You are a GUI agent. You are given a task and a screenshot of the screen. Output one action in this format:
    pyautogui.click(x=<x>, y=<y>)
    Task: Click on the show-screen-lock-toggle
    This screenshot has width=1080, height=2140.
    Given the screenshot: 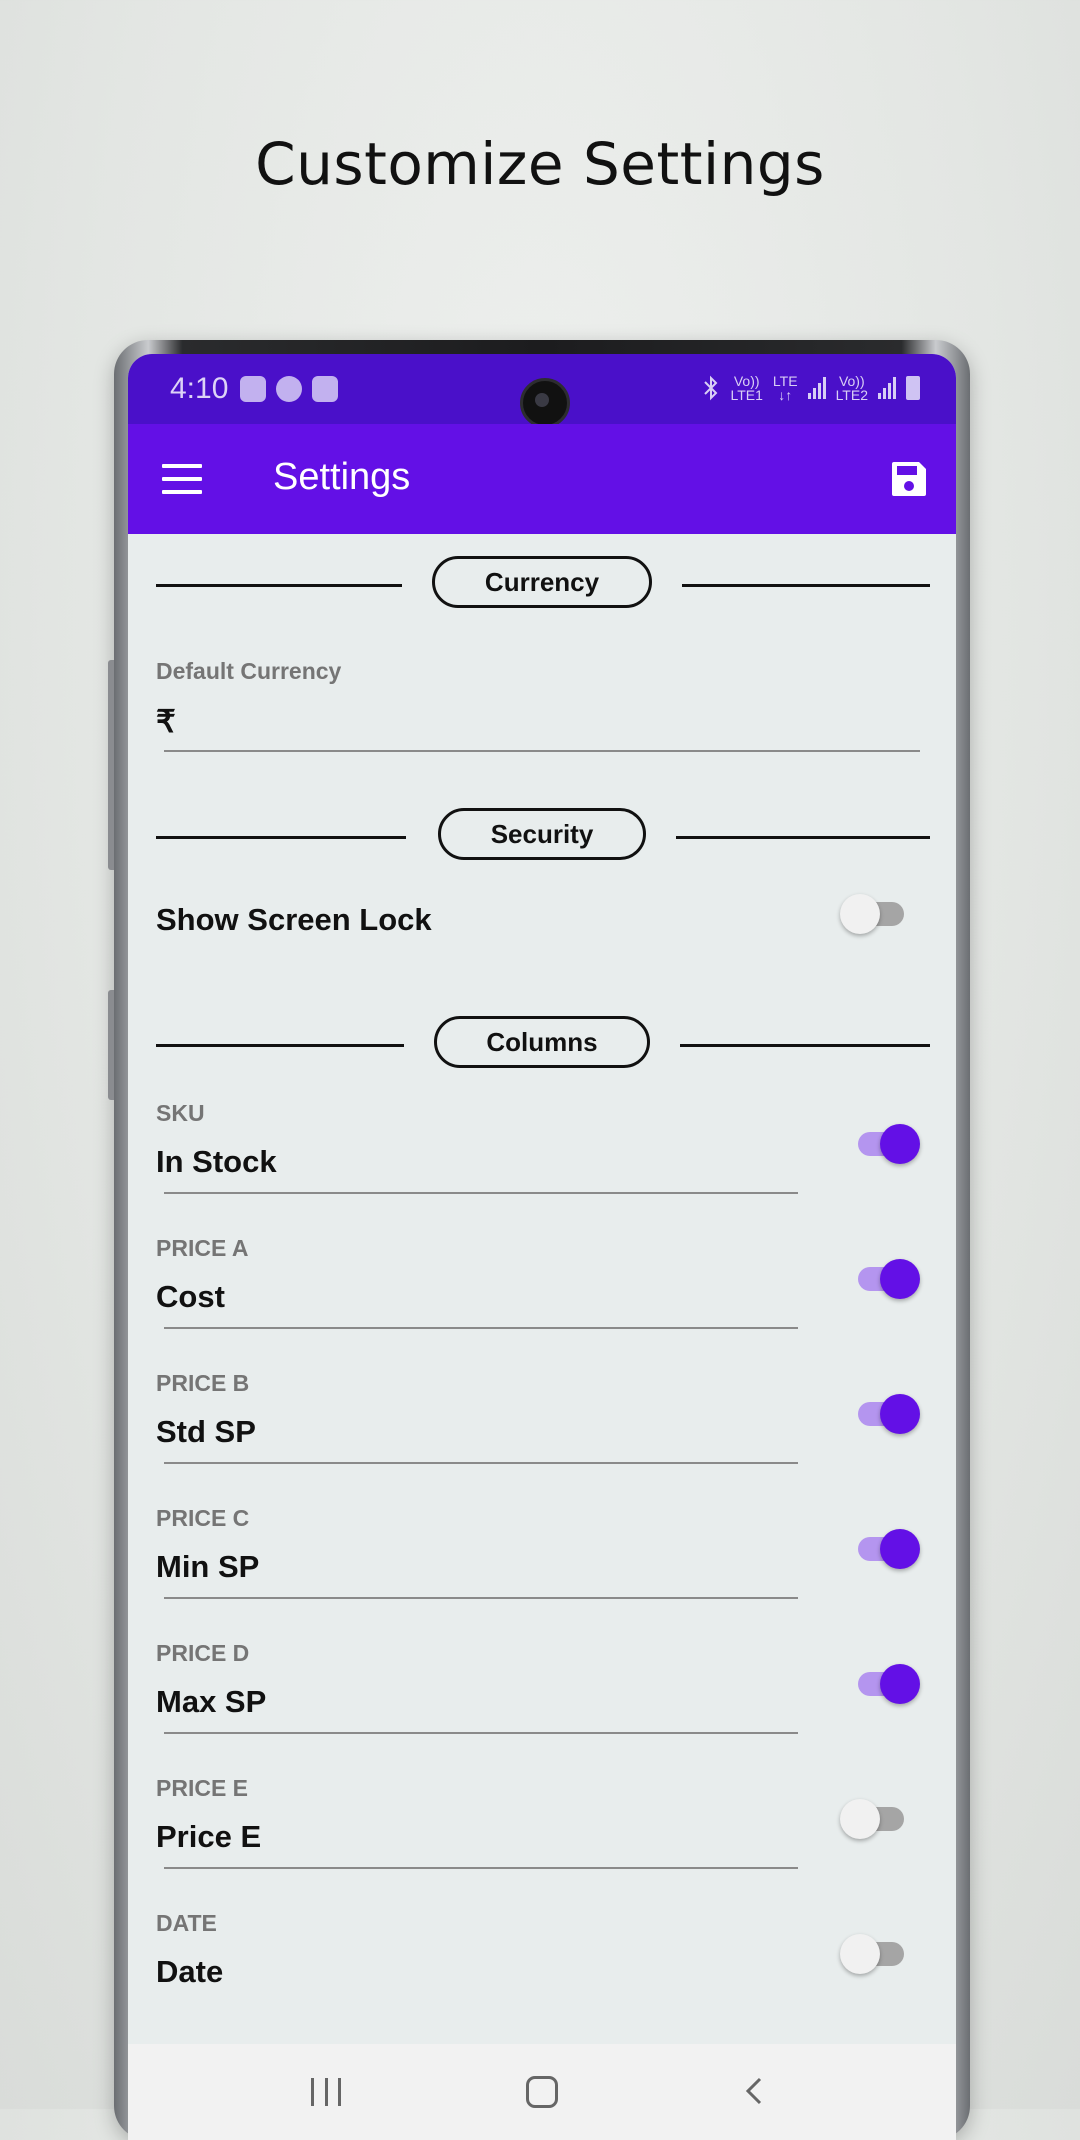 What is the action you would take?
    pyautogui.click(x=872, y=913)
    